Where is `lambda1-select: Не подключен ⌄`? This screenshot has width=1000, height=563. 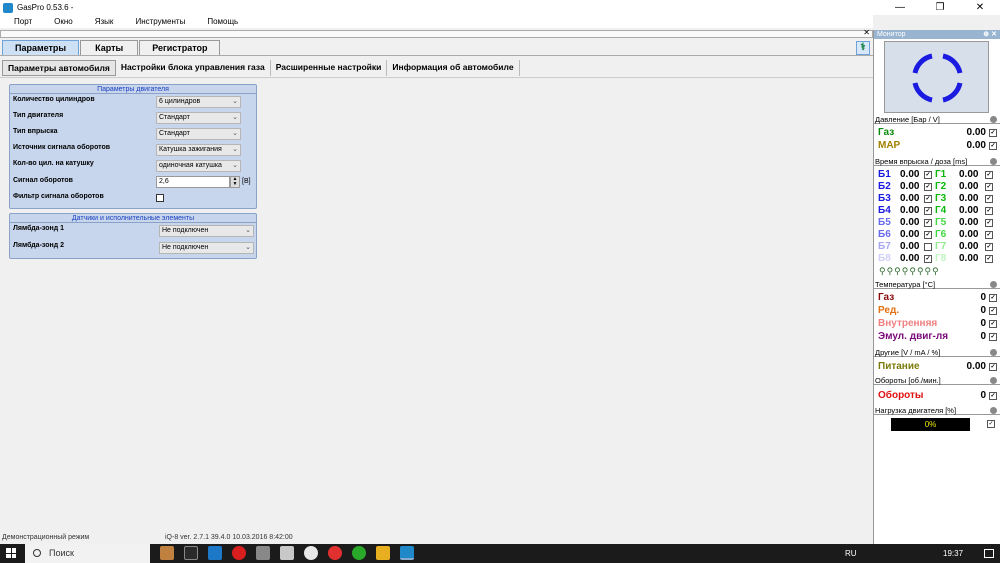
lambda1-select: Не подключен ⌄ is located at coordinates (206, 231).